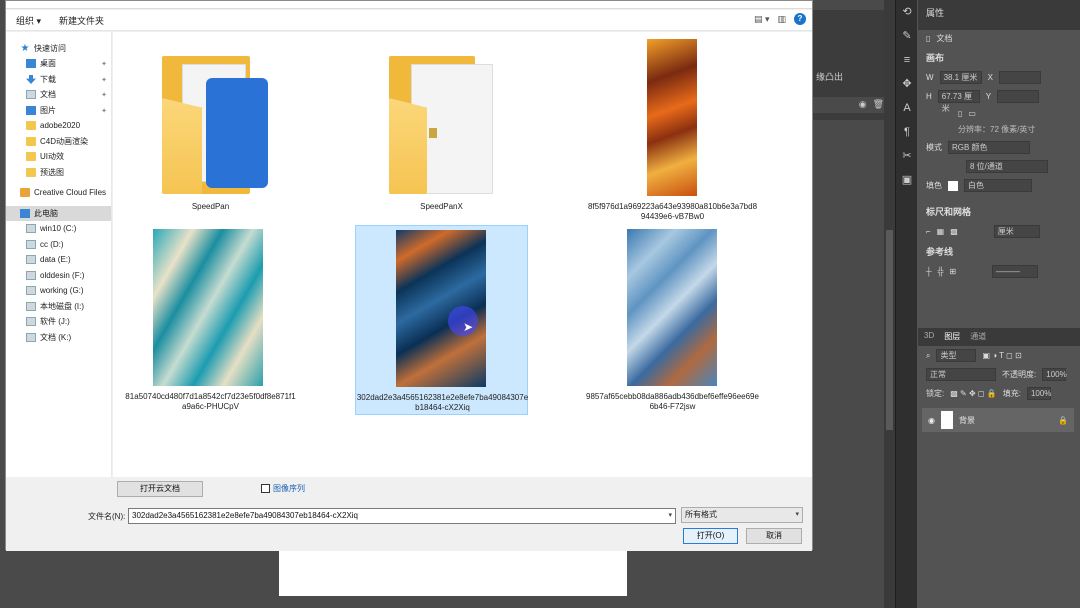 The image size is (1080, 608). Describe the element at coordinates (58, 290) in the screenshot. I see `nav-drive-g: working (G:)` at that location.